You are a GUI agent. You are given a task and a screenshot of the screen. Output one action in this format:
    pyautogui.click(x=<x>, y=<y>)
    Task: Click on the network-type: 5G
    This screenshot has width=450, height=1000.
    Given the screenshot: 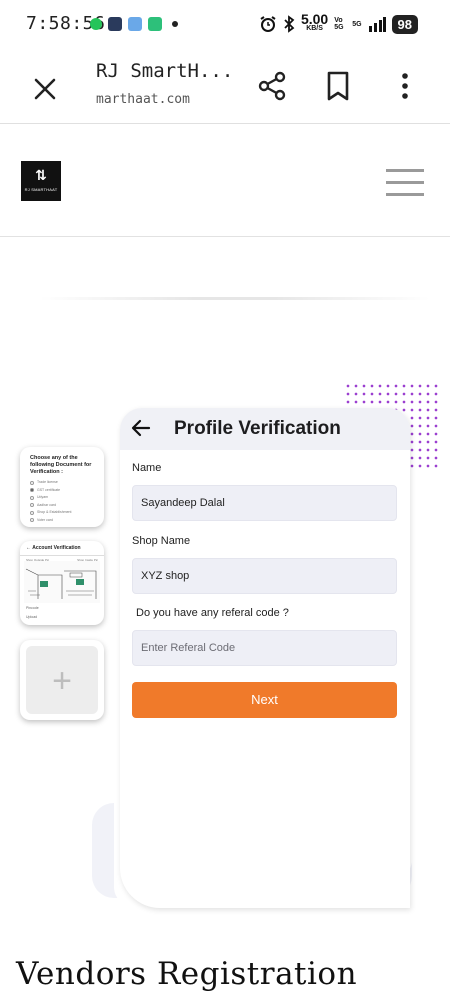 What is the action you would take?
    pyautogui.click(x=357, y=24)
    